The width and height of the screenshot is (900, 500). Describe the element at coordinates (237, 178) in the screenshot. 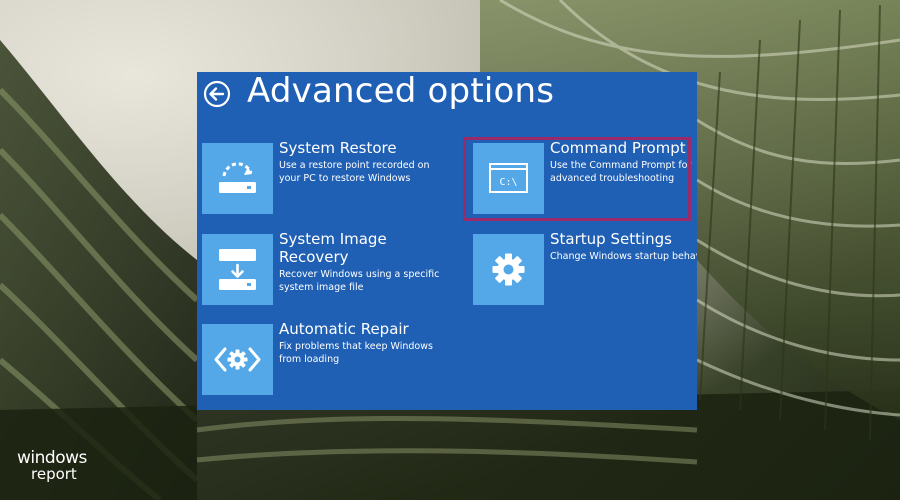

I see `system-restore-icon` at that location.